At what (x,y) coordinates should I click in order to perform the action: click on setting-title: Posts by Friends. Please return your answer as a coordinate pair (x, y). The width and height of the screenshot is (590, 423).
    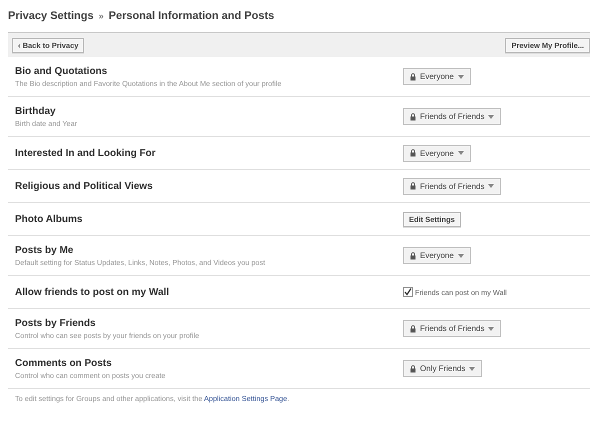
    Looking at the image, I should click on (56, 323).